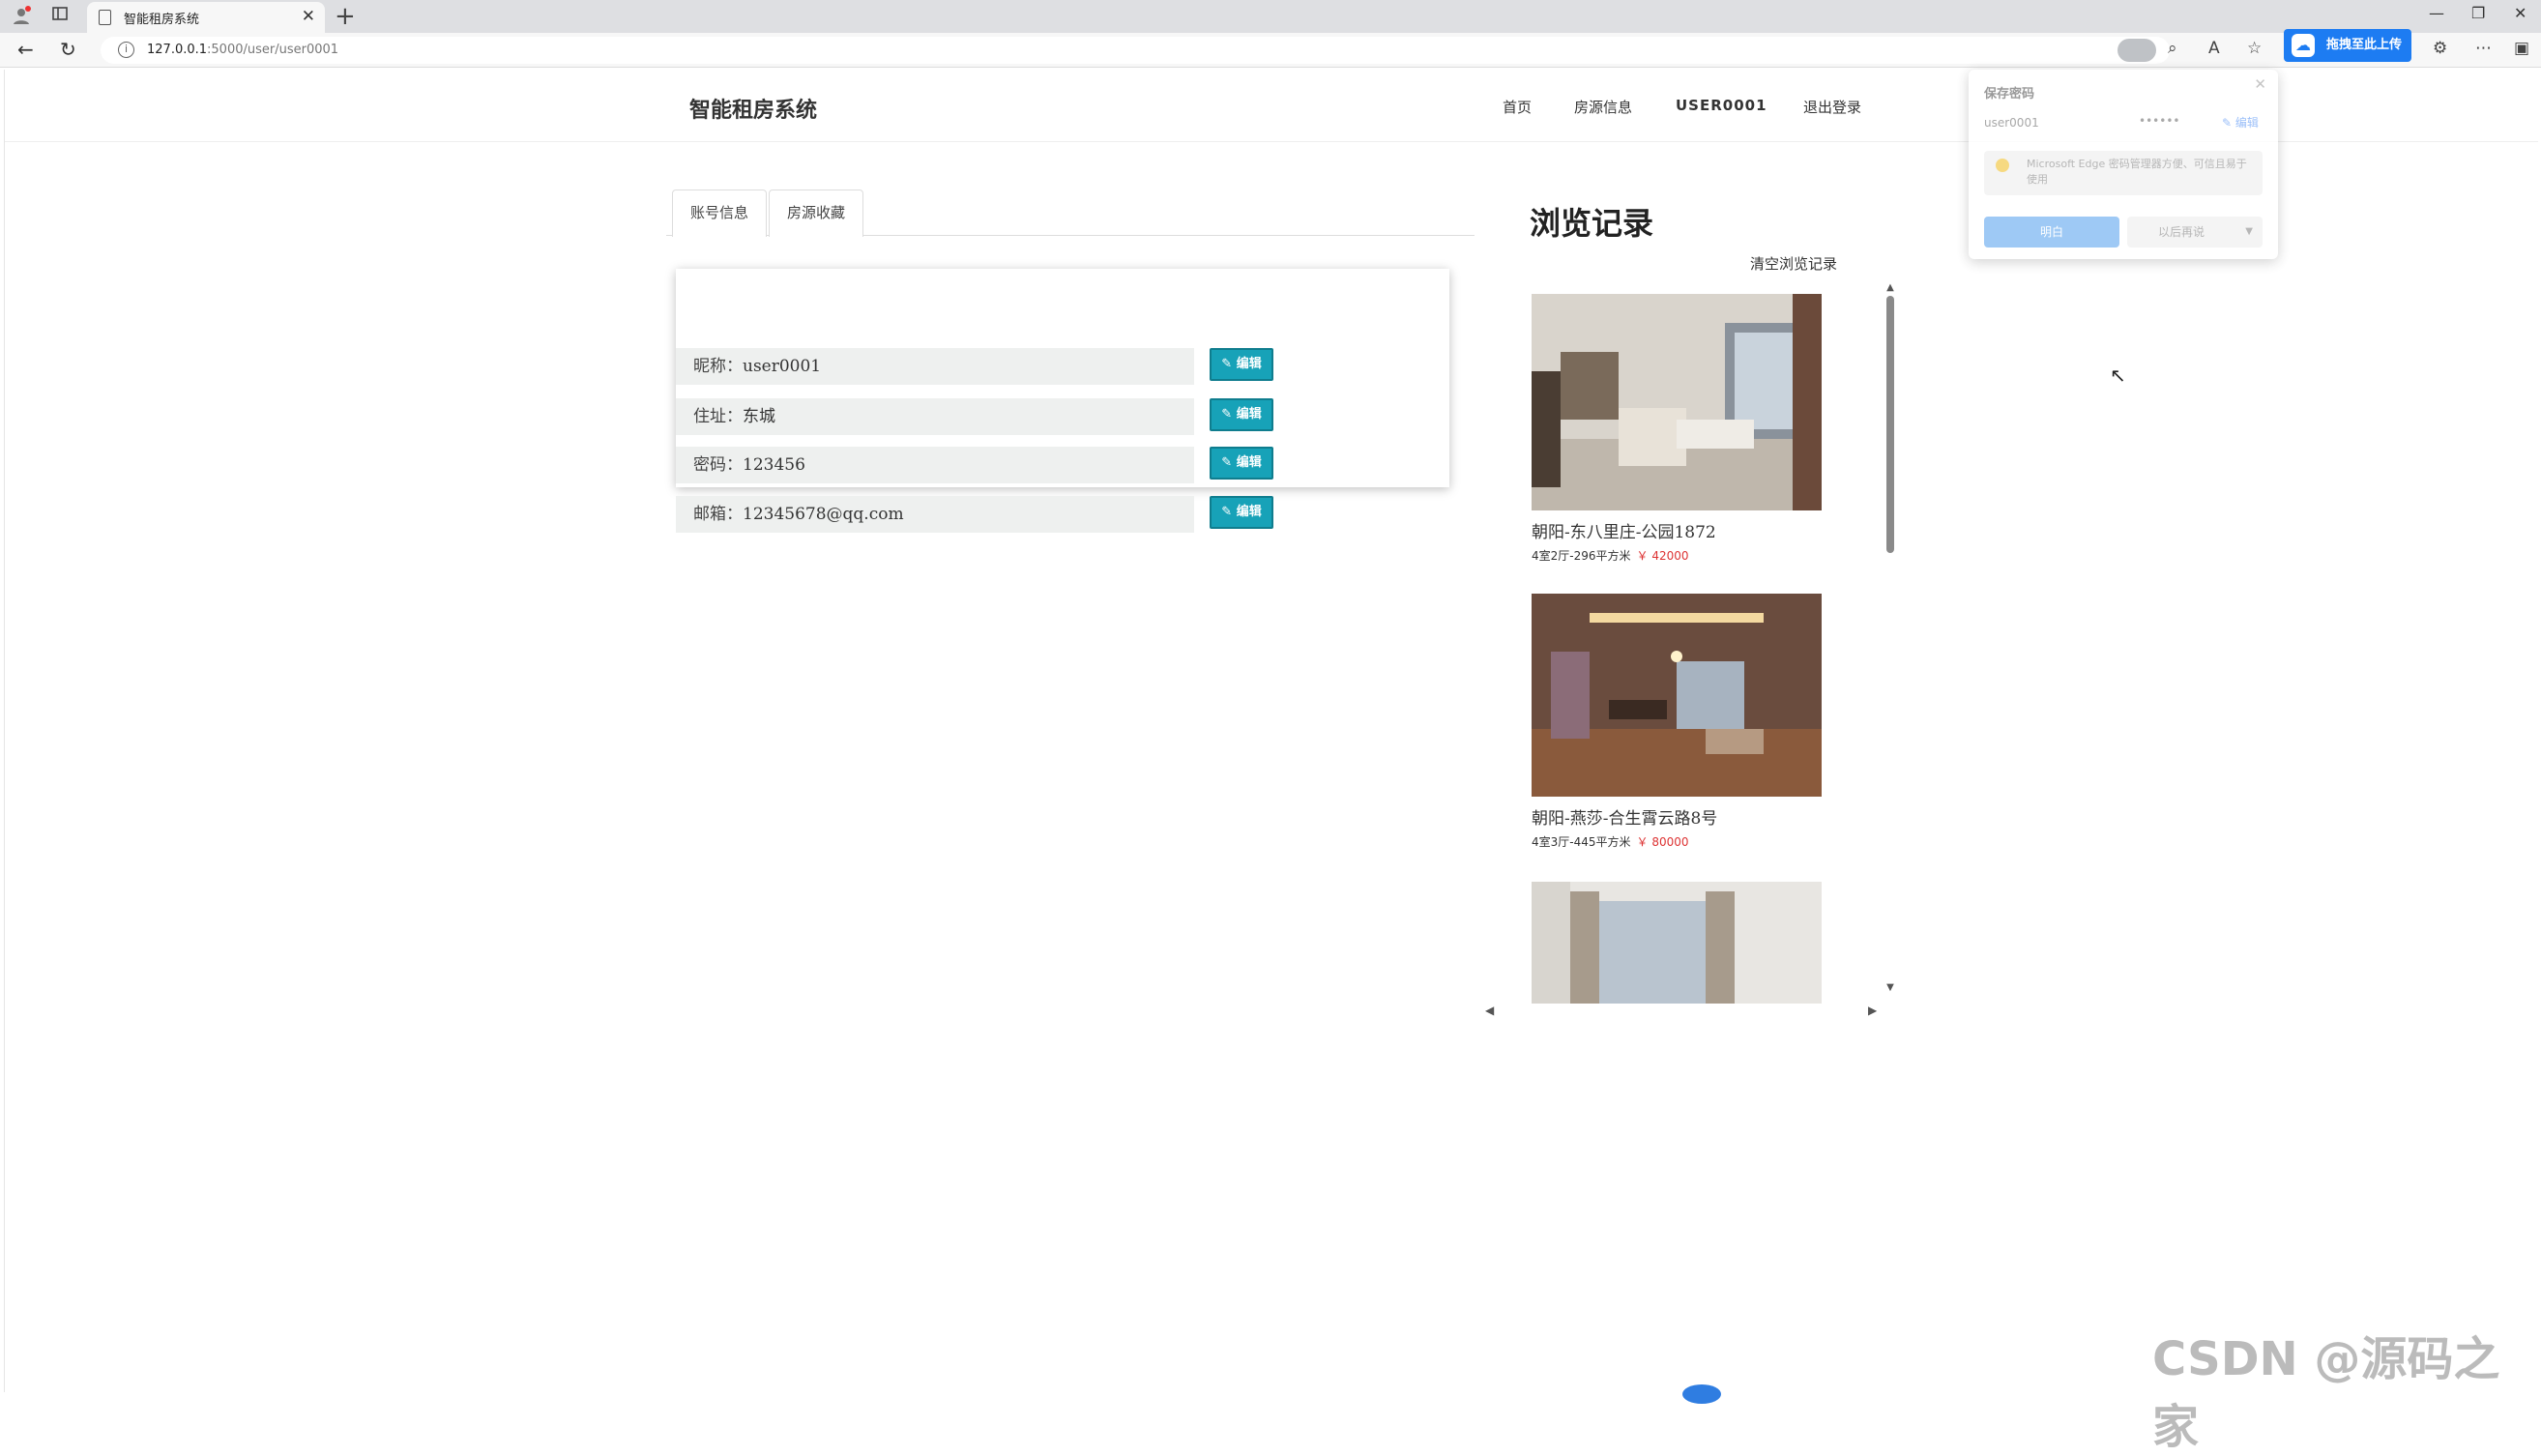 Image resolution: width=2541 pixels, height=1456 pixels. What do you see at coordinates (273, 50) in the screenshot?
I see `url-path: :5000/user/user0001` at bounding box center [273, 50].